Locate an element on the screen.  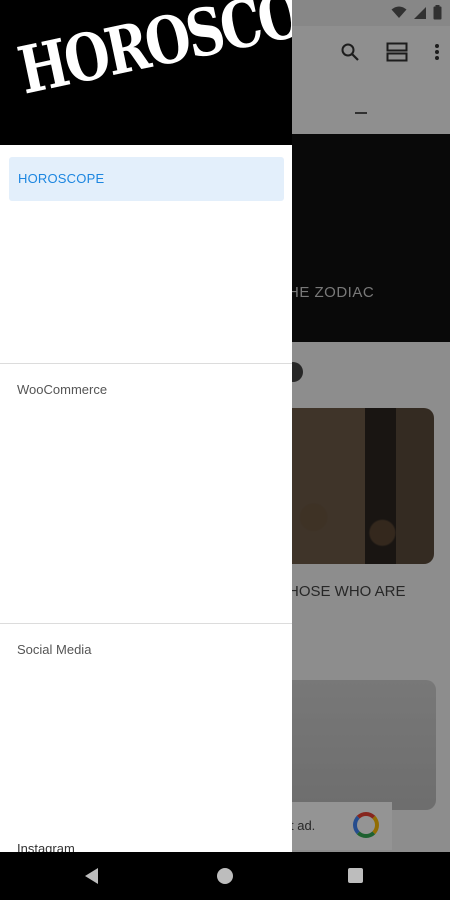
system-nav-bar is located at coordinates (225, 876).